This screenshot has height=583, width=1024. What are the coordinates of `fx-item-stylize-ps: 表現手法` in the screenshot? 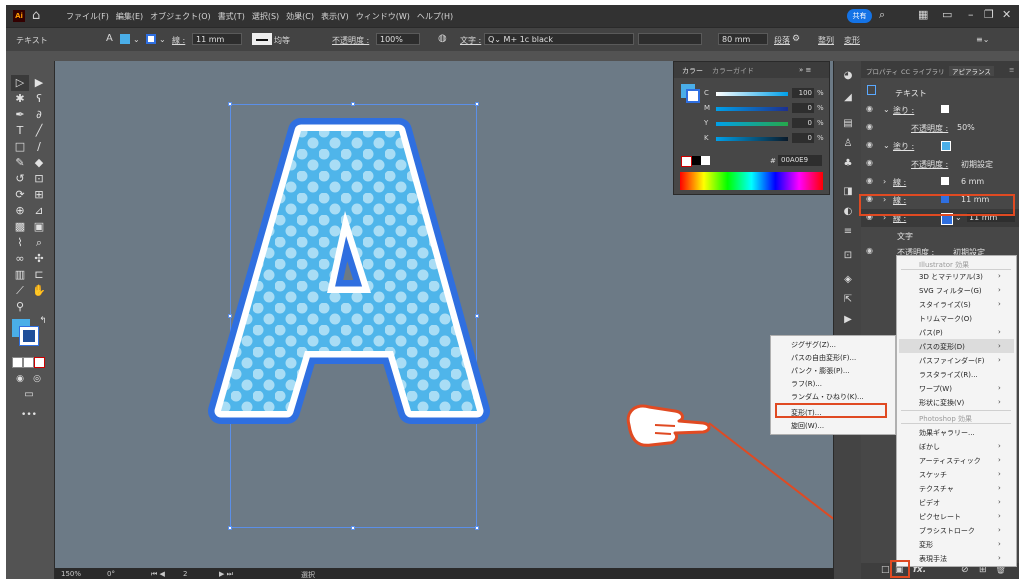 It's located at (933, 559).